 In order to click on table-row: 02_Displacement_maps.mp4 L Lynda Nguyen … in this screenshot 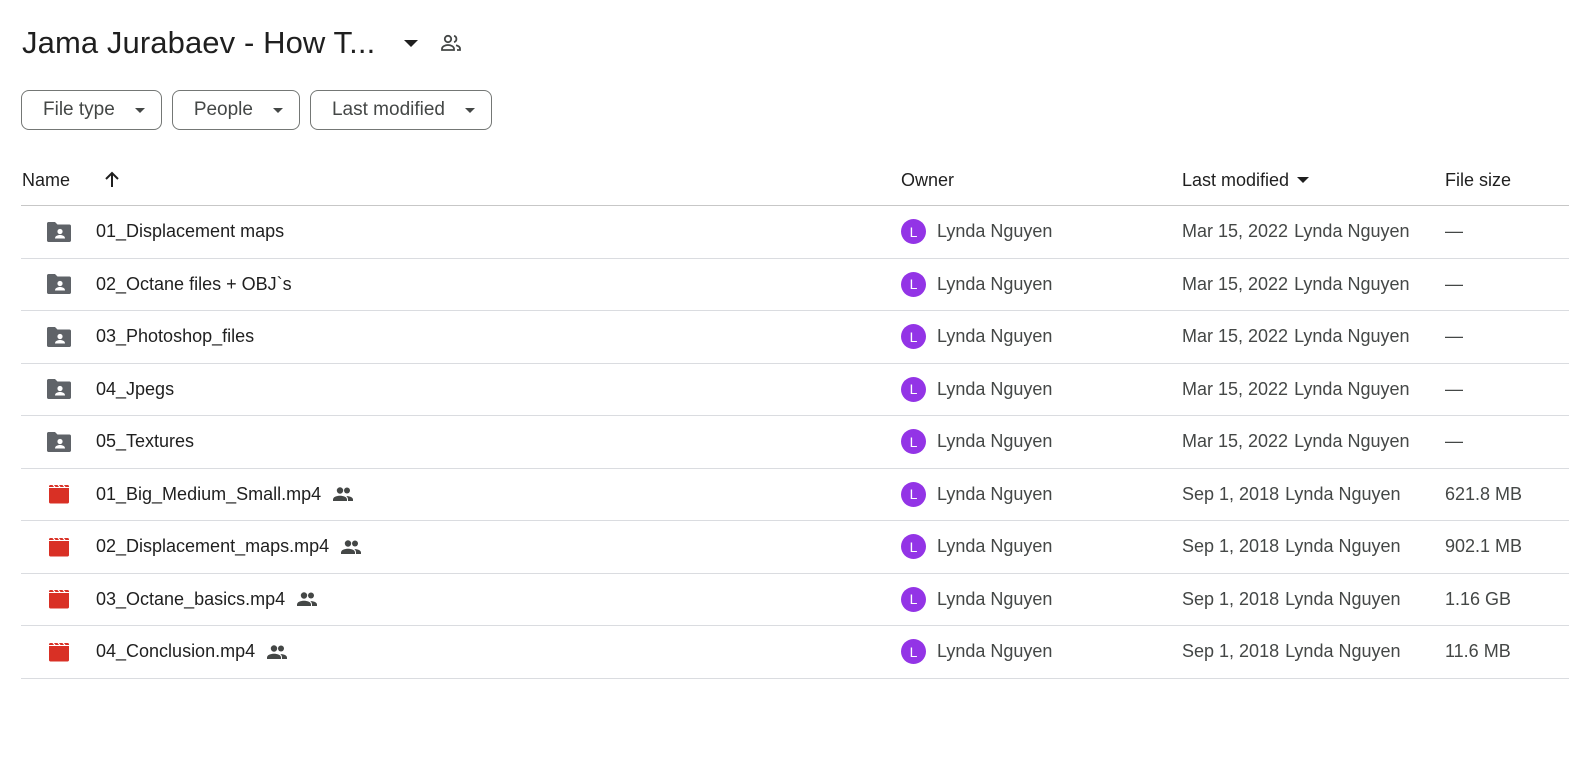, I will do `click(795, 547)`.